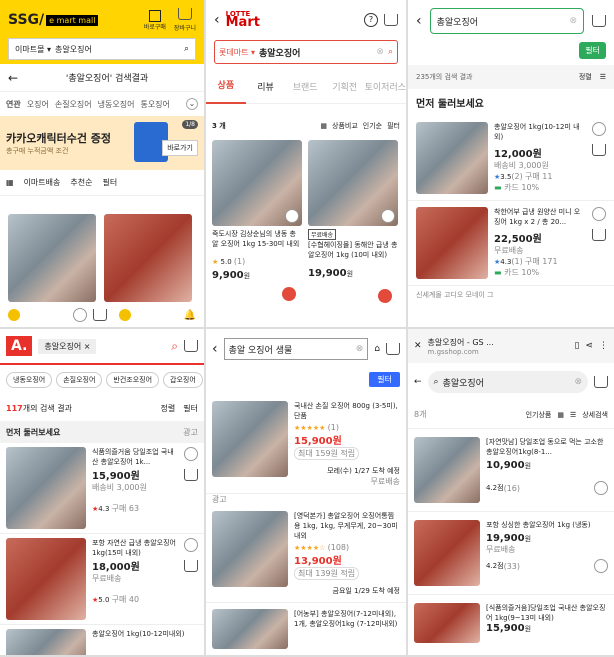  I want to click on tag-item: 냉동오징어, so click(116, 104).